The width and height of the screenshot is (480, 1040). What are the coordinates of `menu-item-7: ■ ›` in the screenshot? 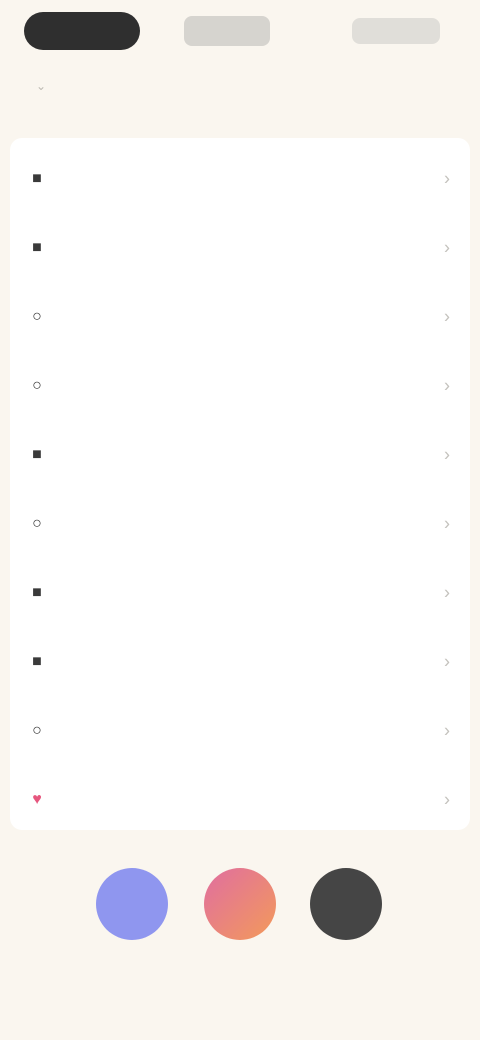 It's located at (240, 592).